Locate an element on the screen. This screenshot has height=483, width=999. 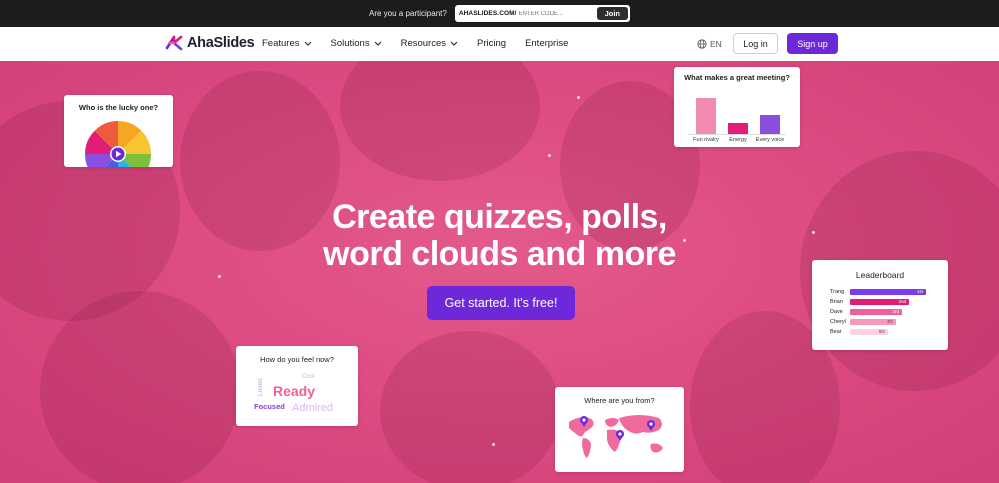
card-title: Who is the lucky one? is located at coordinates (118, 107).